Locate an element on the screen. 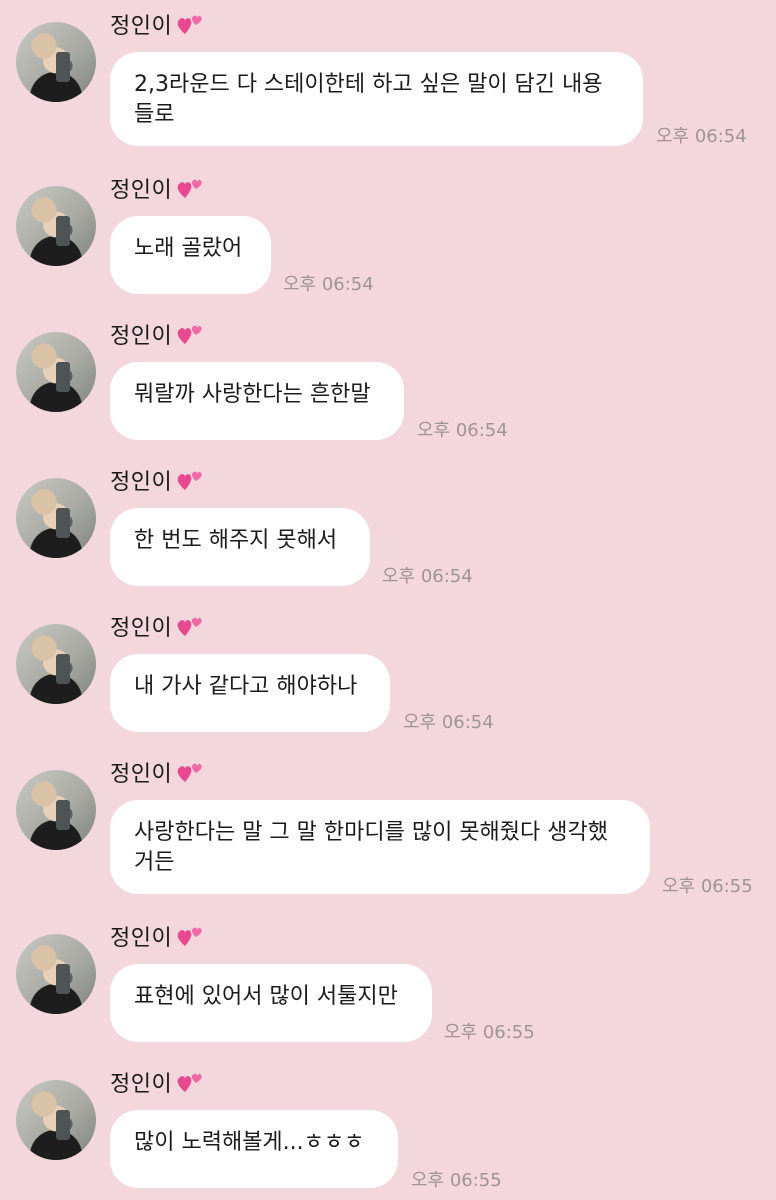 This screenshot has width=776, height=1200. chat-message: 정인이 표현에 있어서 많이 서툴지만 오후 06:55 is located at coordinates (388, 977).